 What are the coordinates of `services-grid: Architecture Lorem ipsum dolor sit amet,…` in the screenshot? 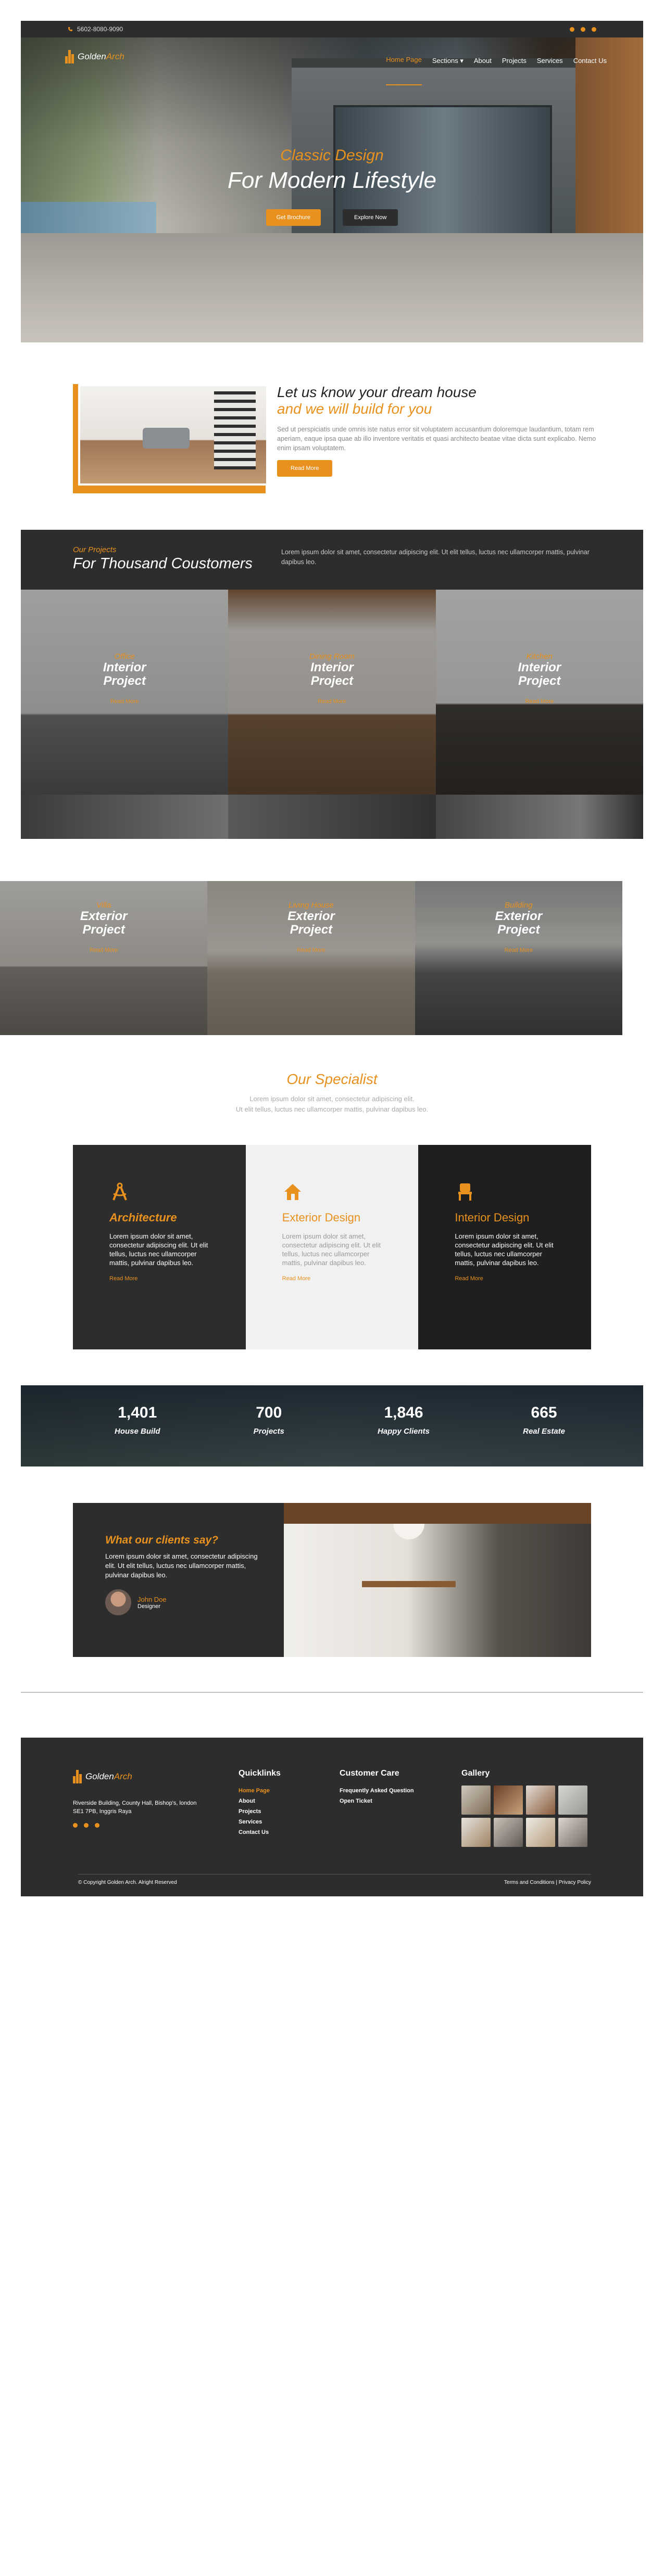 It's located at (332, 1247).